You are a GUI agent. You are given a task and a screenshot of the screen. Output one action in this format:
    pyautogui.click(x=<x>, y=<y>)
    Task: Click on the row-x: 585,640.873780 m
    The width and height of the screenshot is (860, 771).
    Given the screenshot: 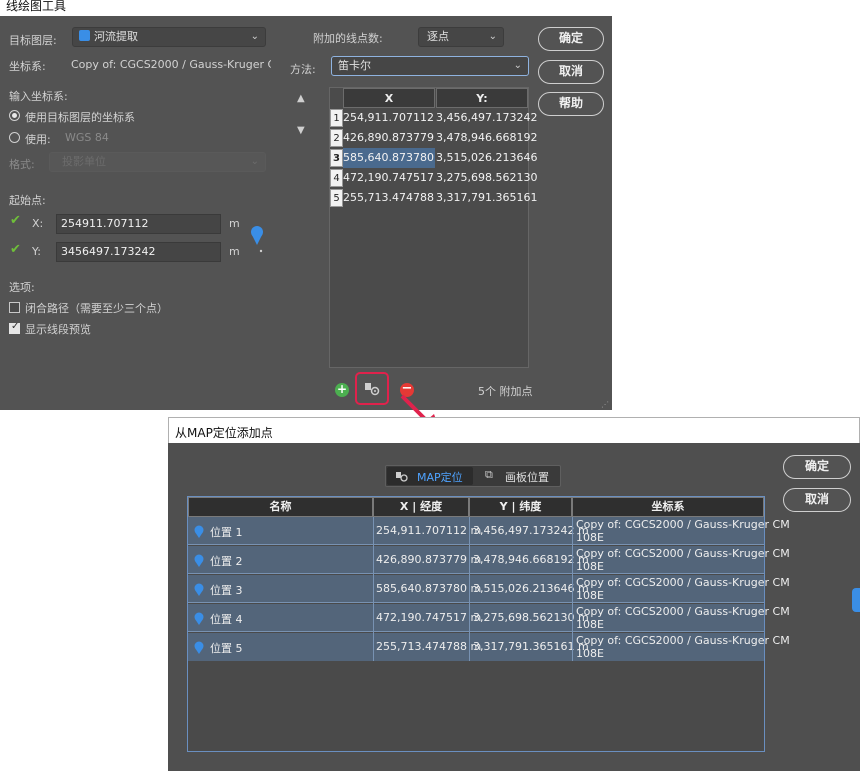 What is the action you would take?
    pyautogui.click(x=429, y=588)
    